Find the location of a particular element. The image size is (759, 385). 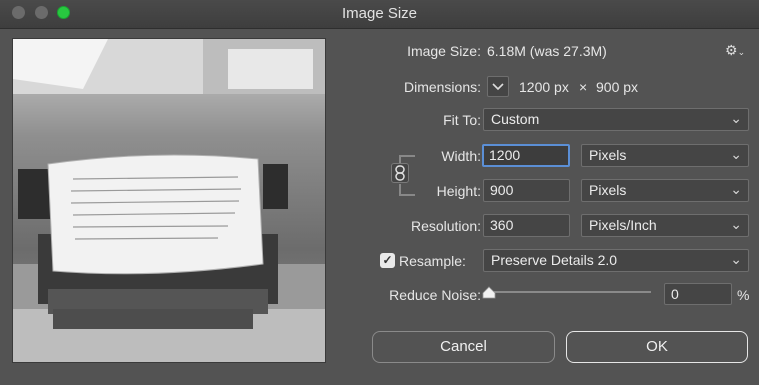

image-size-label: Image Size: is located at coordinates (444, 51).